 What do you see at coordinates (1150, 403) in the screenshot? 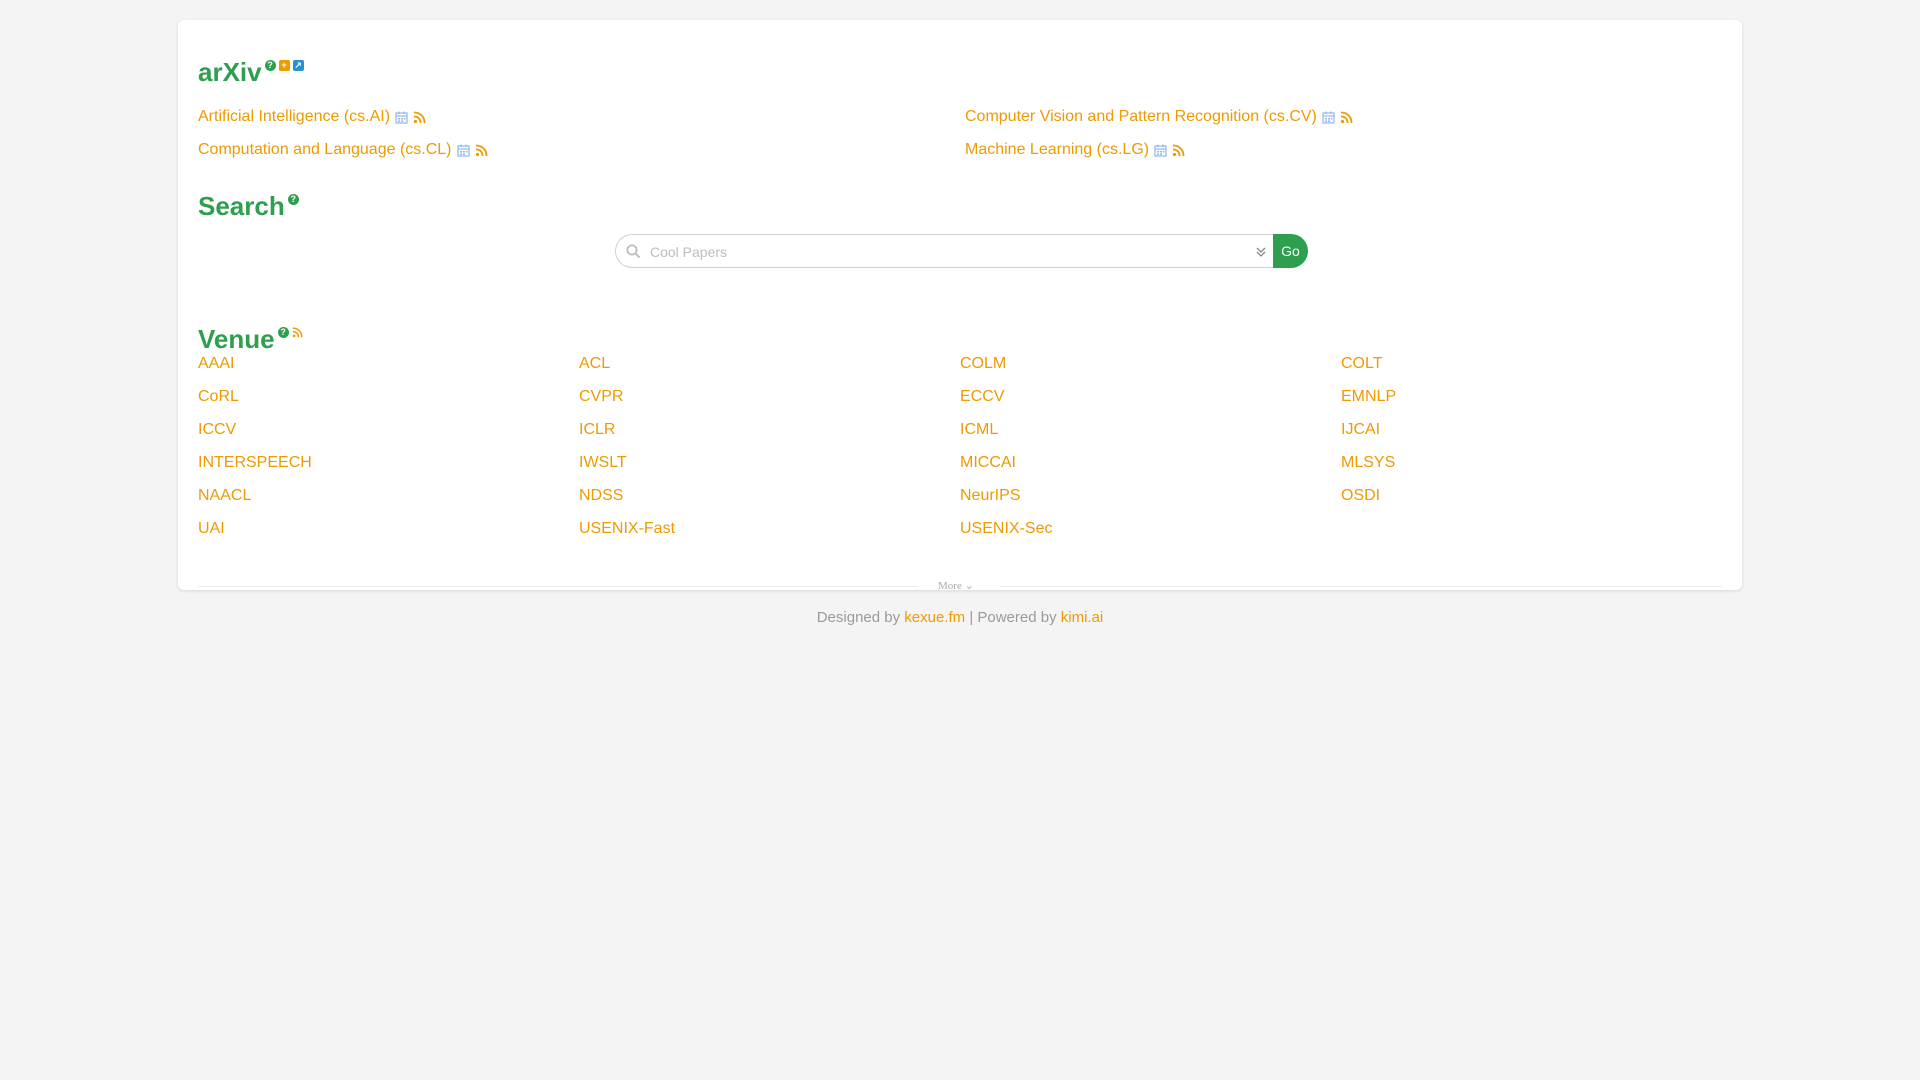
I see `venue-link: ECCV` at bounding box center [1150, 403].